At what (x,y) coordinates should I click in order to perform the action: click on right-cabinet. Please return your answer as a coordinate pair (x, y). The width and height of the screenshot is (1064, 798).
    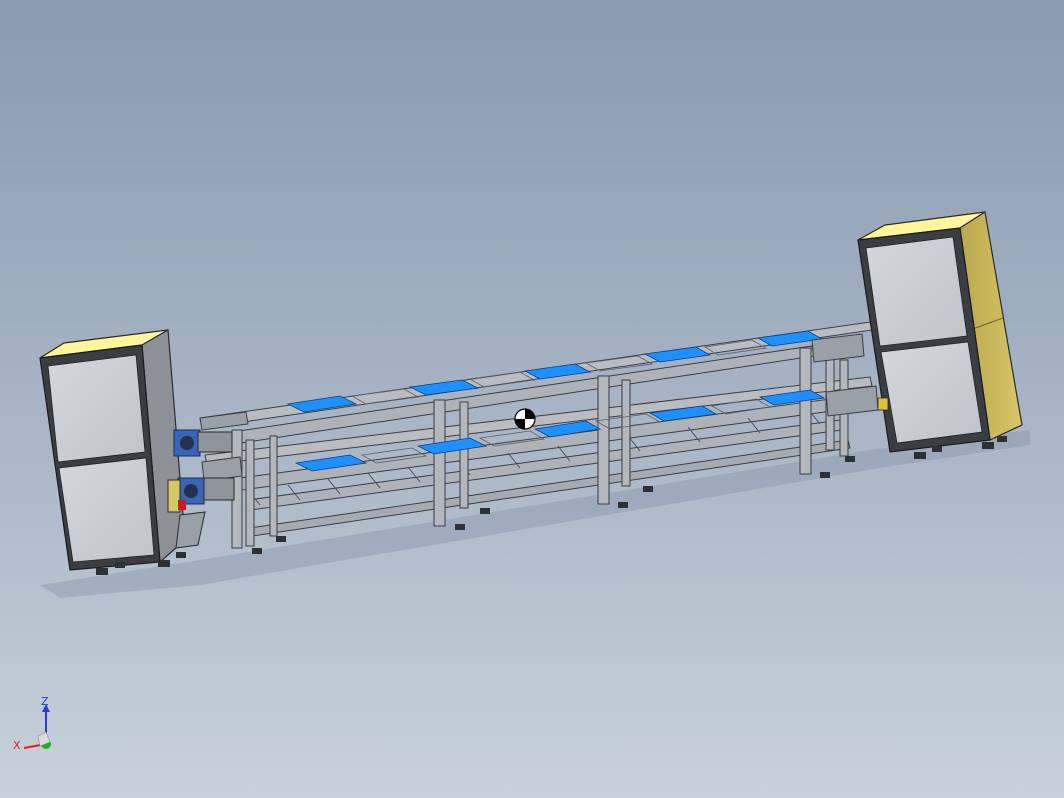
    Looking at the image, I should click on (940, 335).